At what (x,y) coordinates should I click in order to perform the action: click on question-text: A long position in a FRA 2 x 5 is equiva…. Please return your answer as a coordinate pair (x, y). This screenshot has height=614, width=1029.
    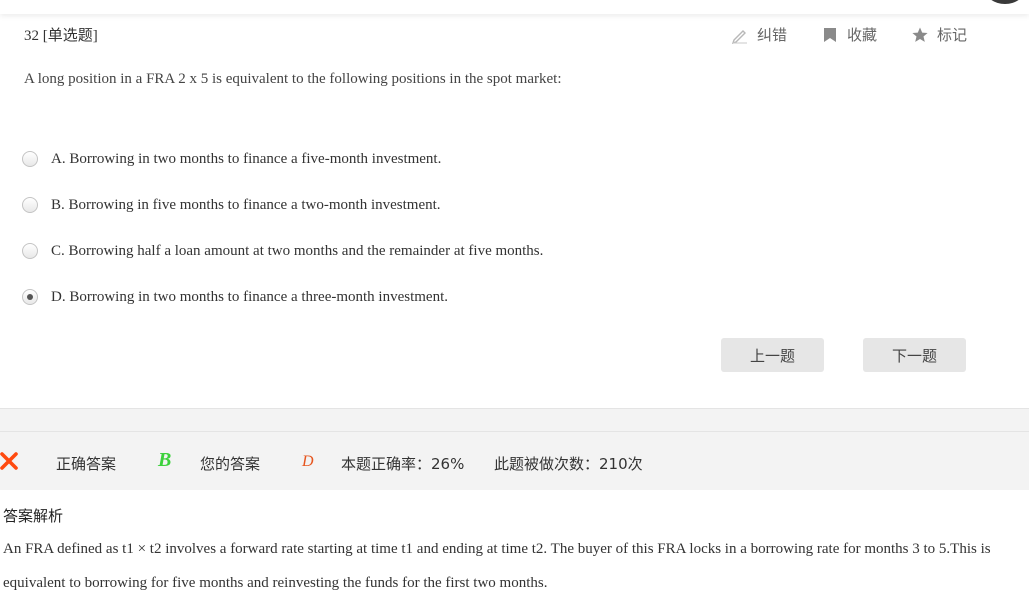
    Looking at the image, I should click on (293, 79).